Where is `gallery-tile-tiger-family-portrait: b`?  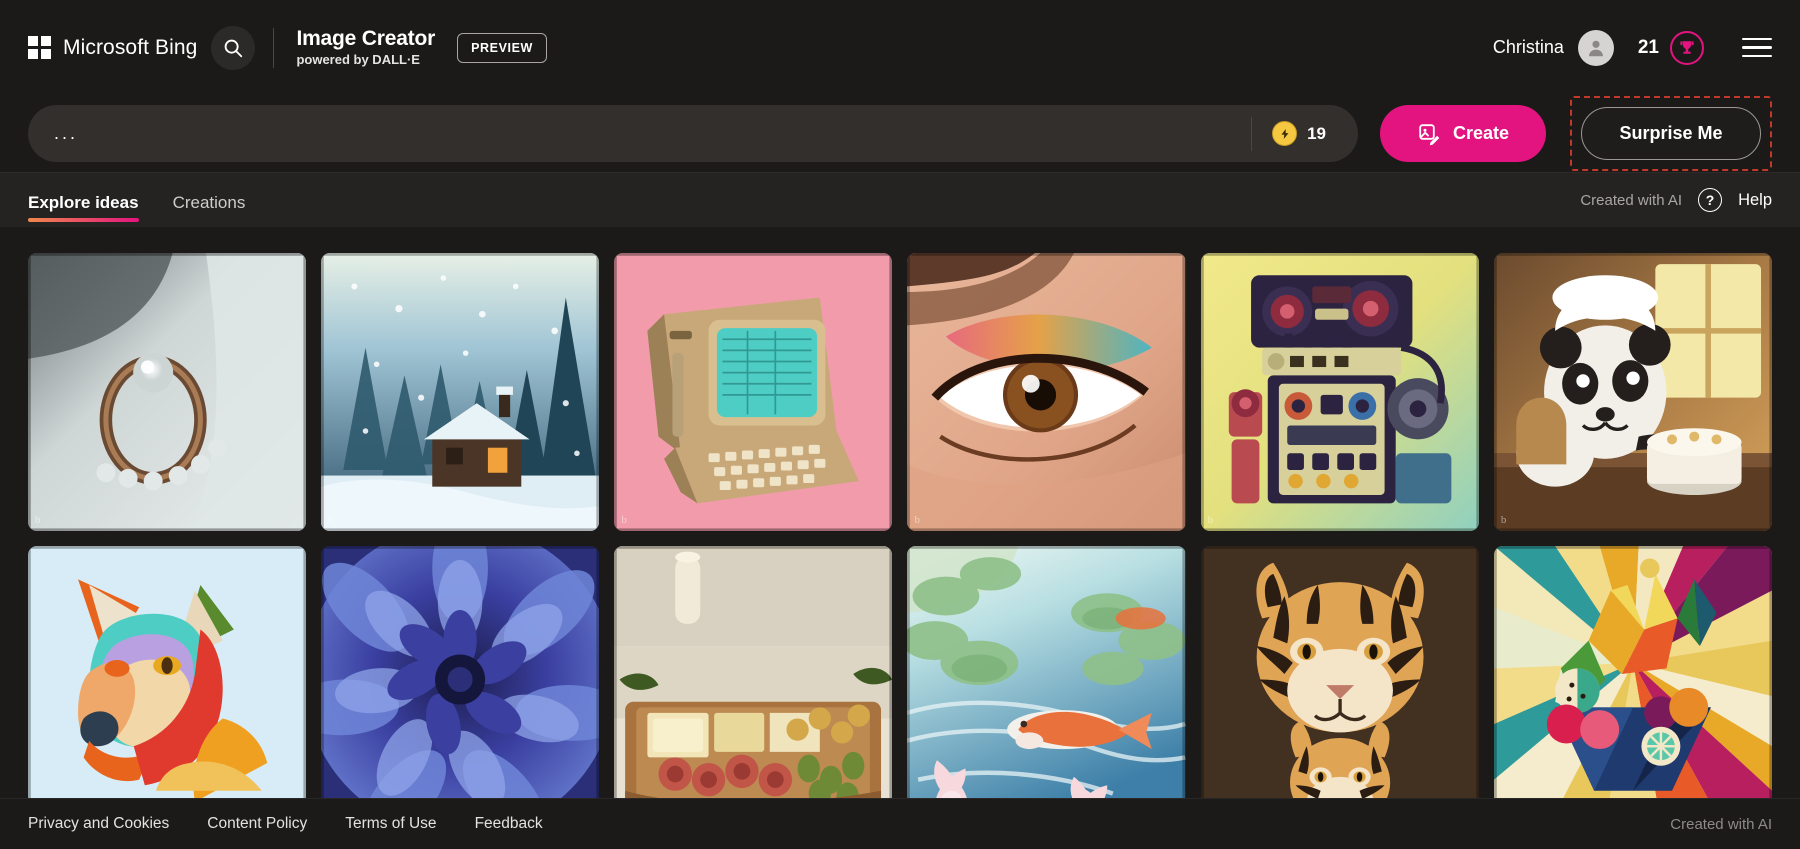 gallery-tile-tiger-family-portrait: b is located at coordinates (1339, 672).